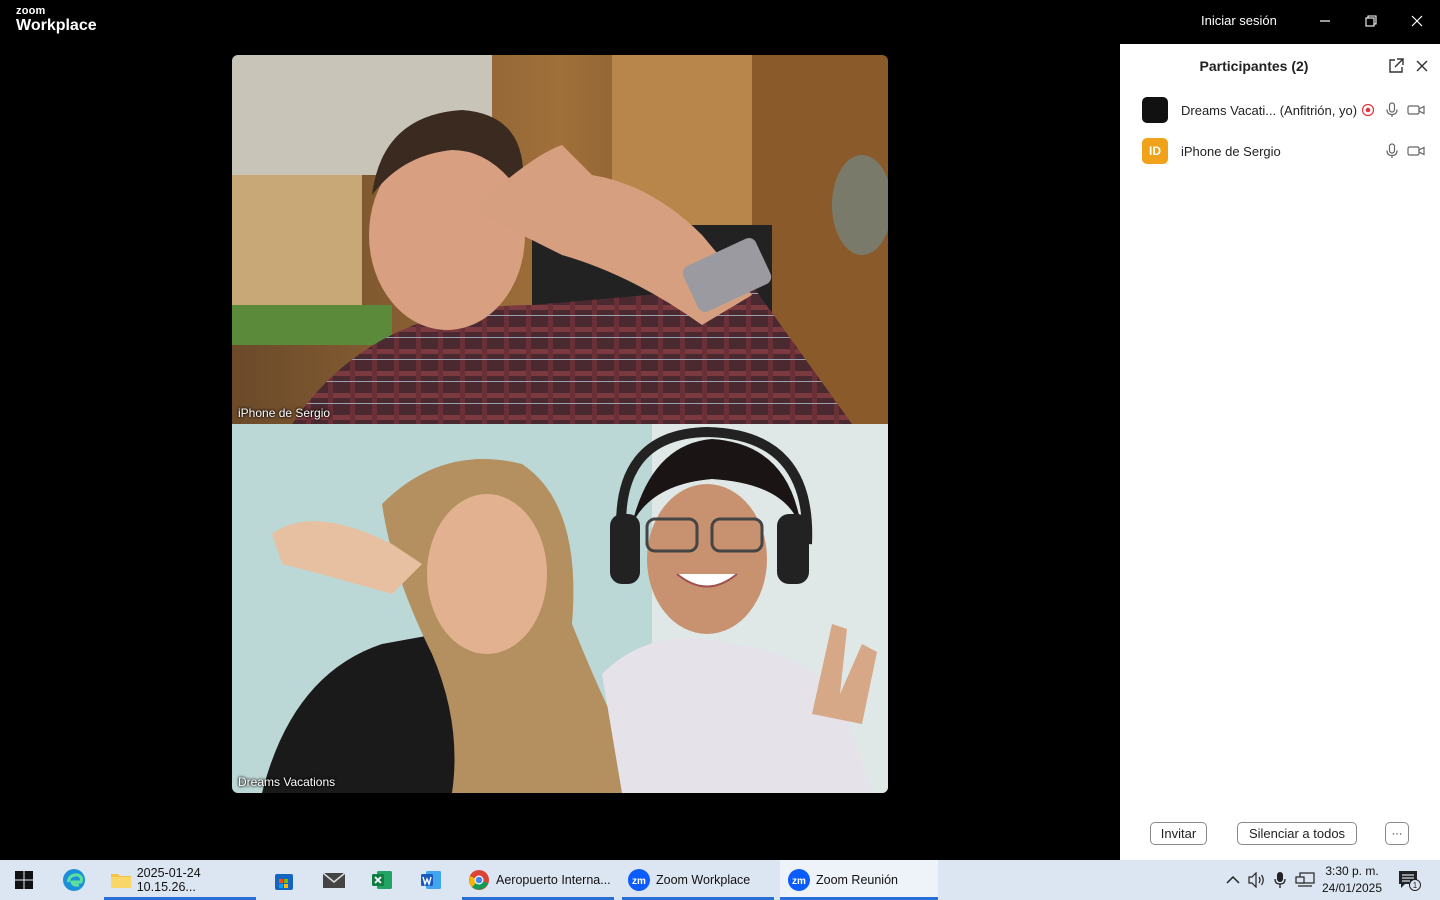  I want to click on edge-icon, so click(74, 880).